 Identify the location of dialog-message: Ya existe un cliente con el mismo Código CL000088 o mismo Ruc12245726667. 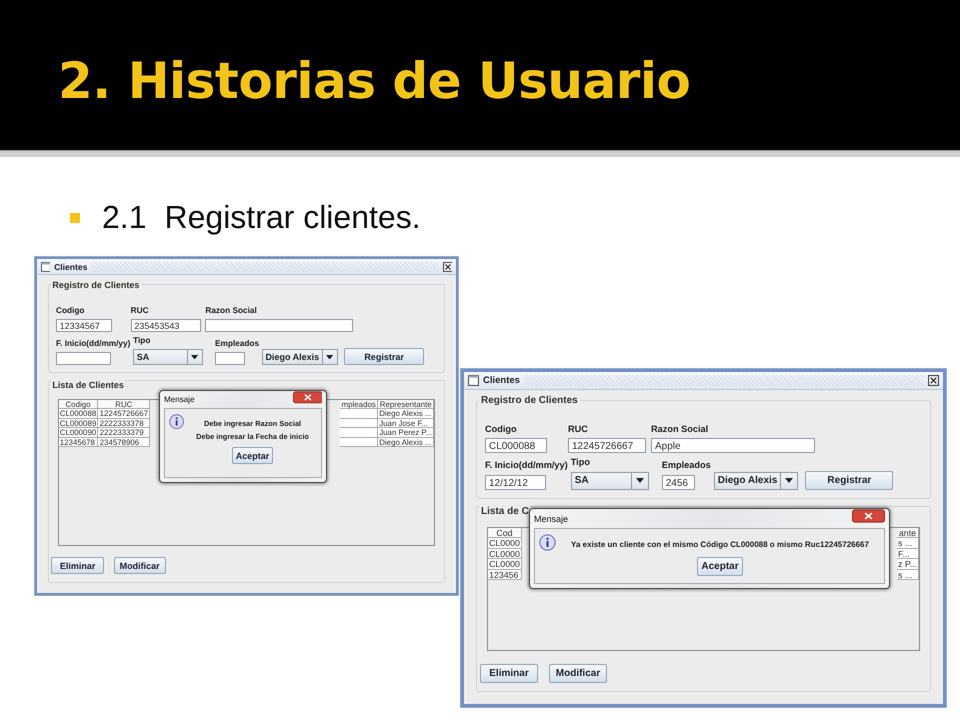
(720, 544).